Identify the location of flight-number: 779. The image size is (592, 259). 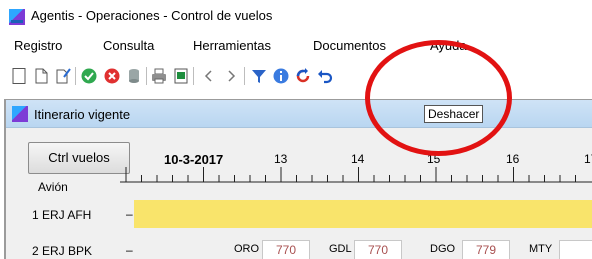
(486, 249).